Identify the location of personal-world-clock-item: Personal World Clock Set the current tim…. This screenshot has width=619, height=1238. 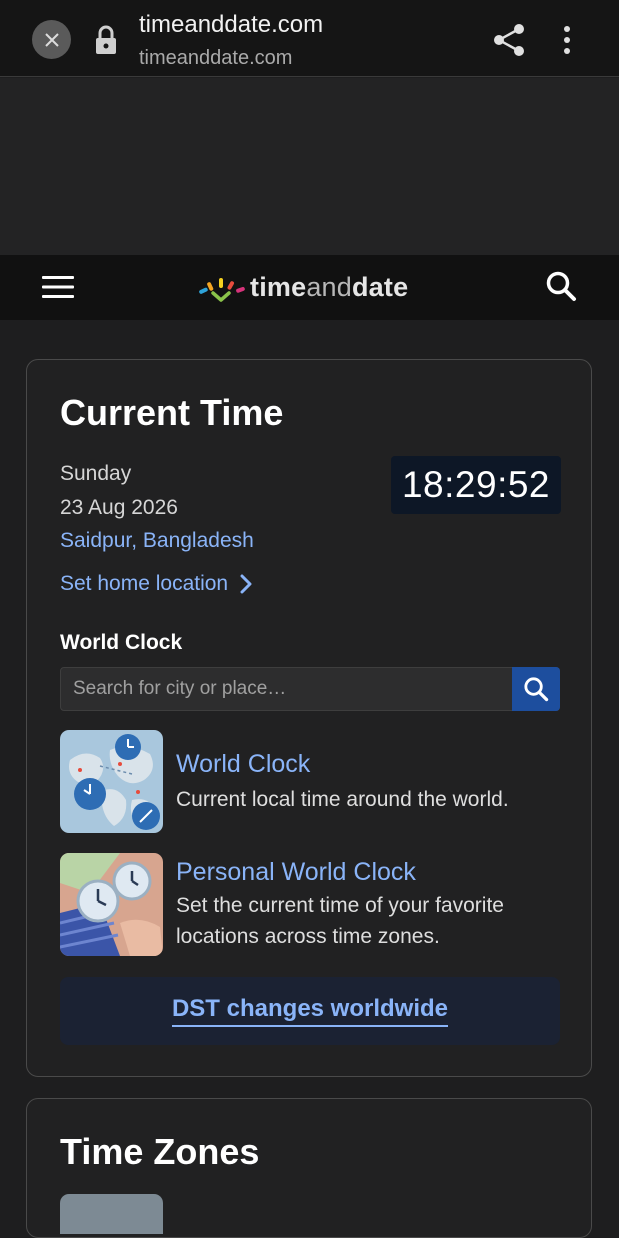
(310, 904).